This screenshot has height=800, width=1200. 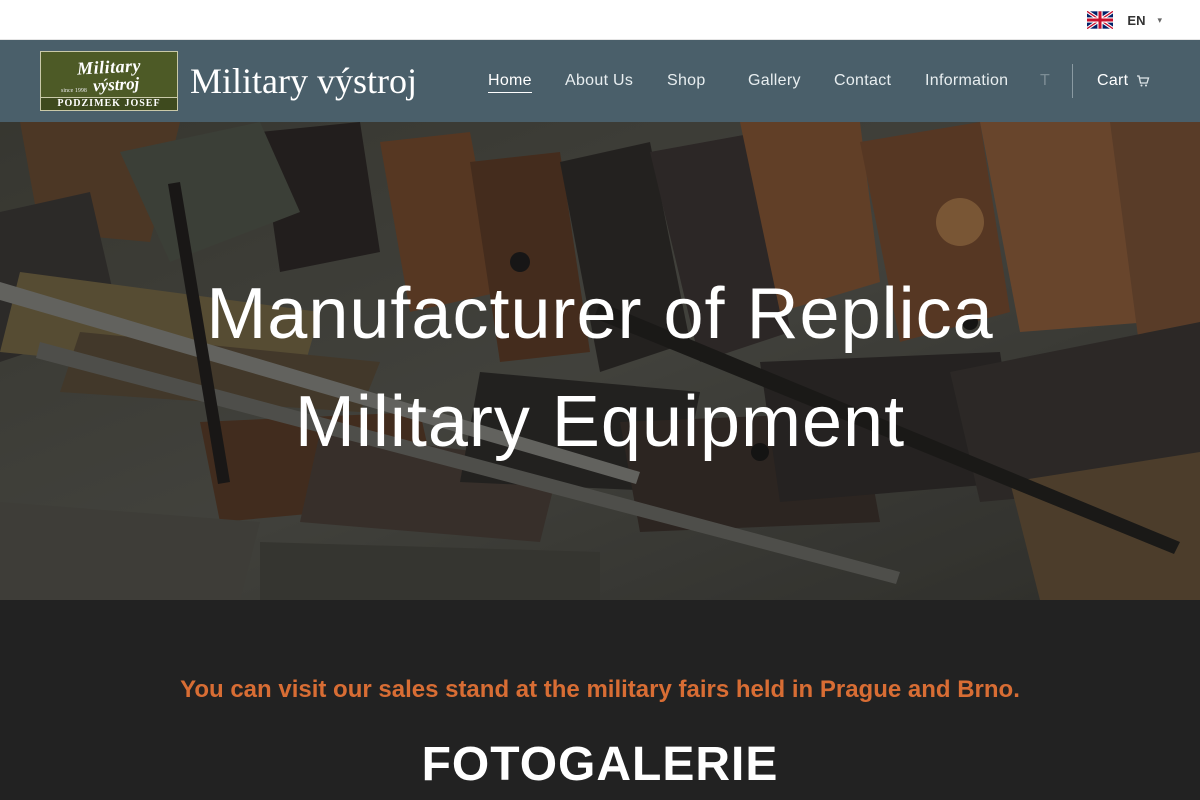 I want to click on hero-title-line2: Military Equipment, so click(x=600, y=422).